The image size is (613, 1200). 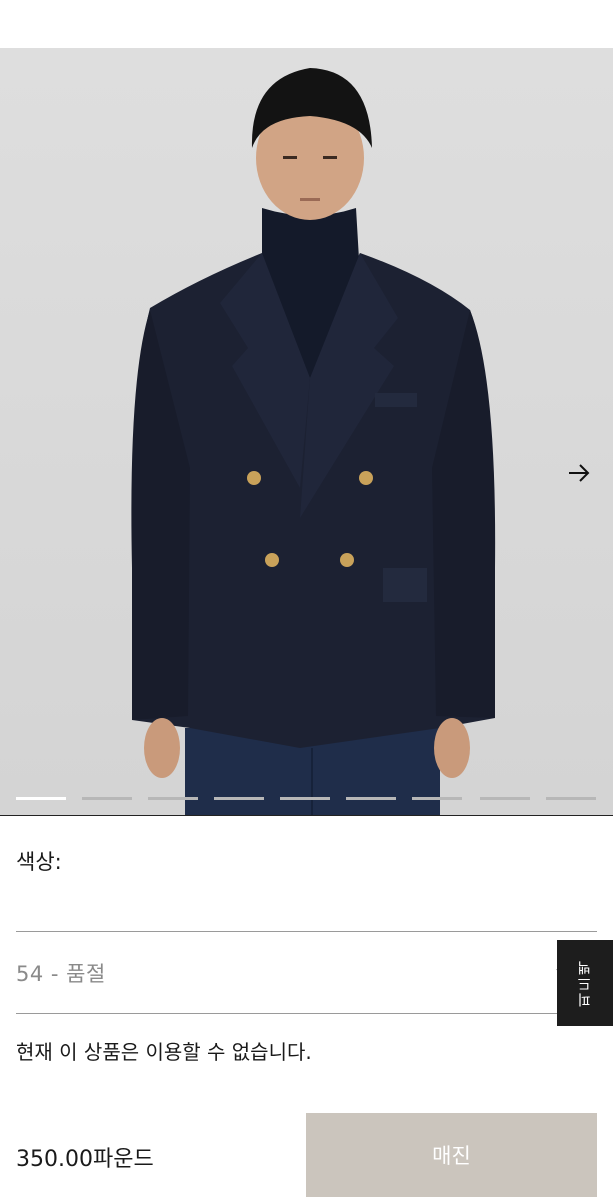 What do you see at coordinates (306, 1013) in the screenshot?
I see `divider-line` at bounding box center [306, 1013].